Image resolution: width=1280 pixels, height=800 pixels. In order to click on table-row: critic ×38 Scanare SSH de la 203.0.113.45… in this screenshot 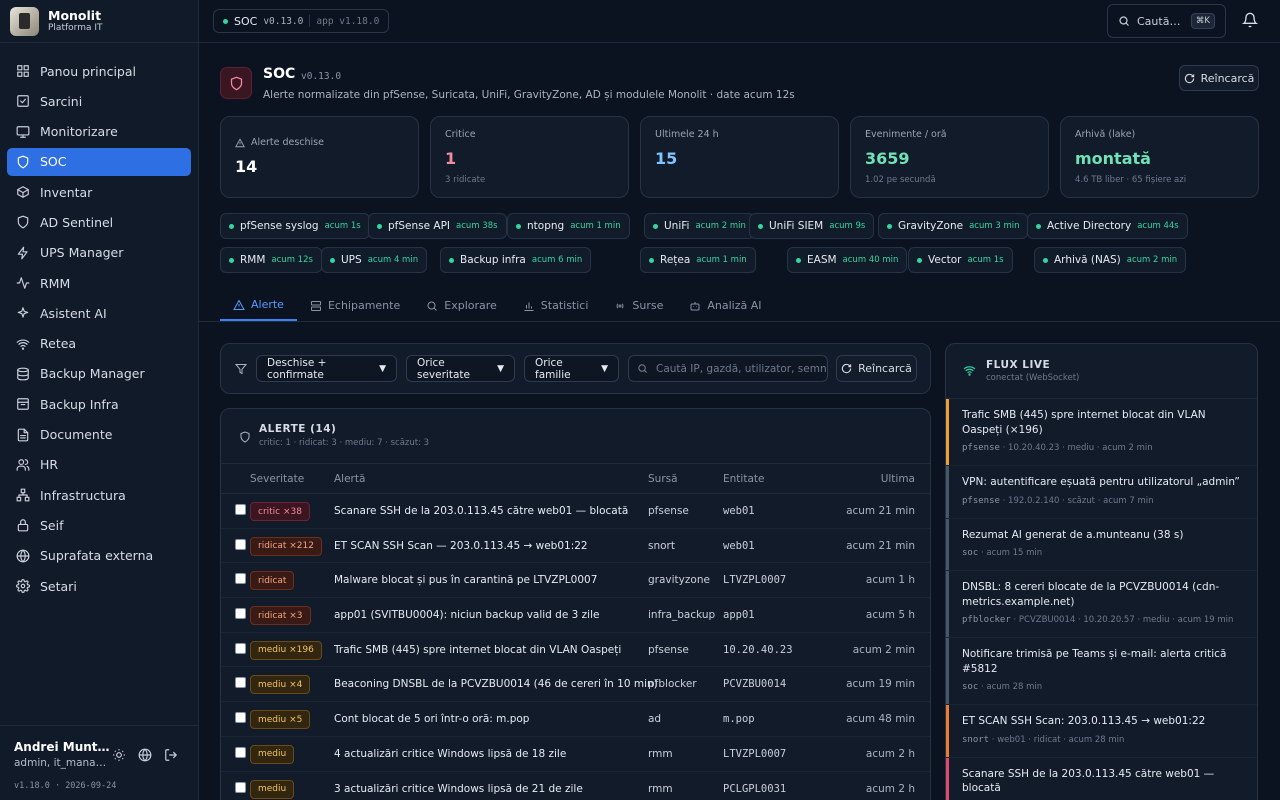, I will do `click(575, 511)`.